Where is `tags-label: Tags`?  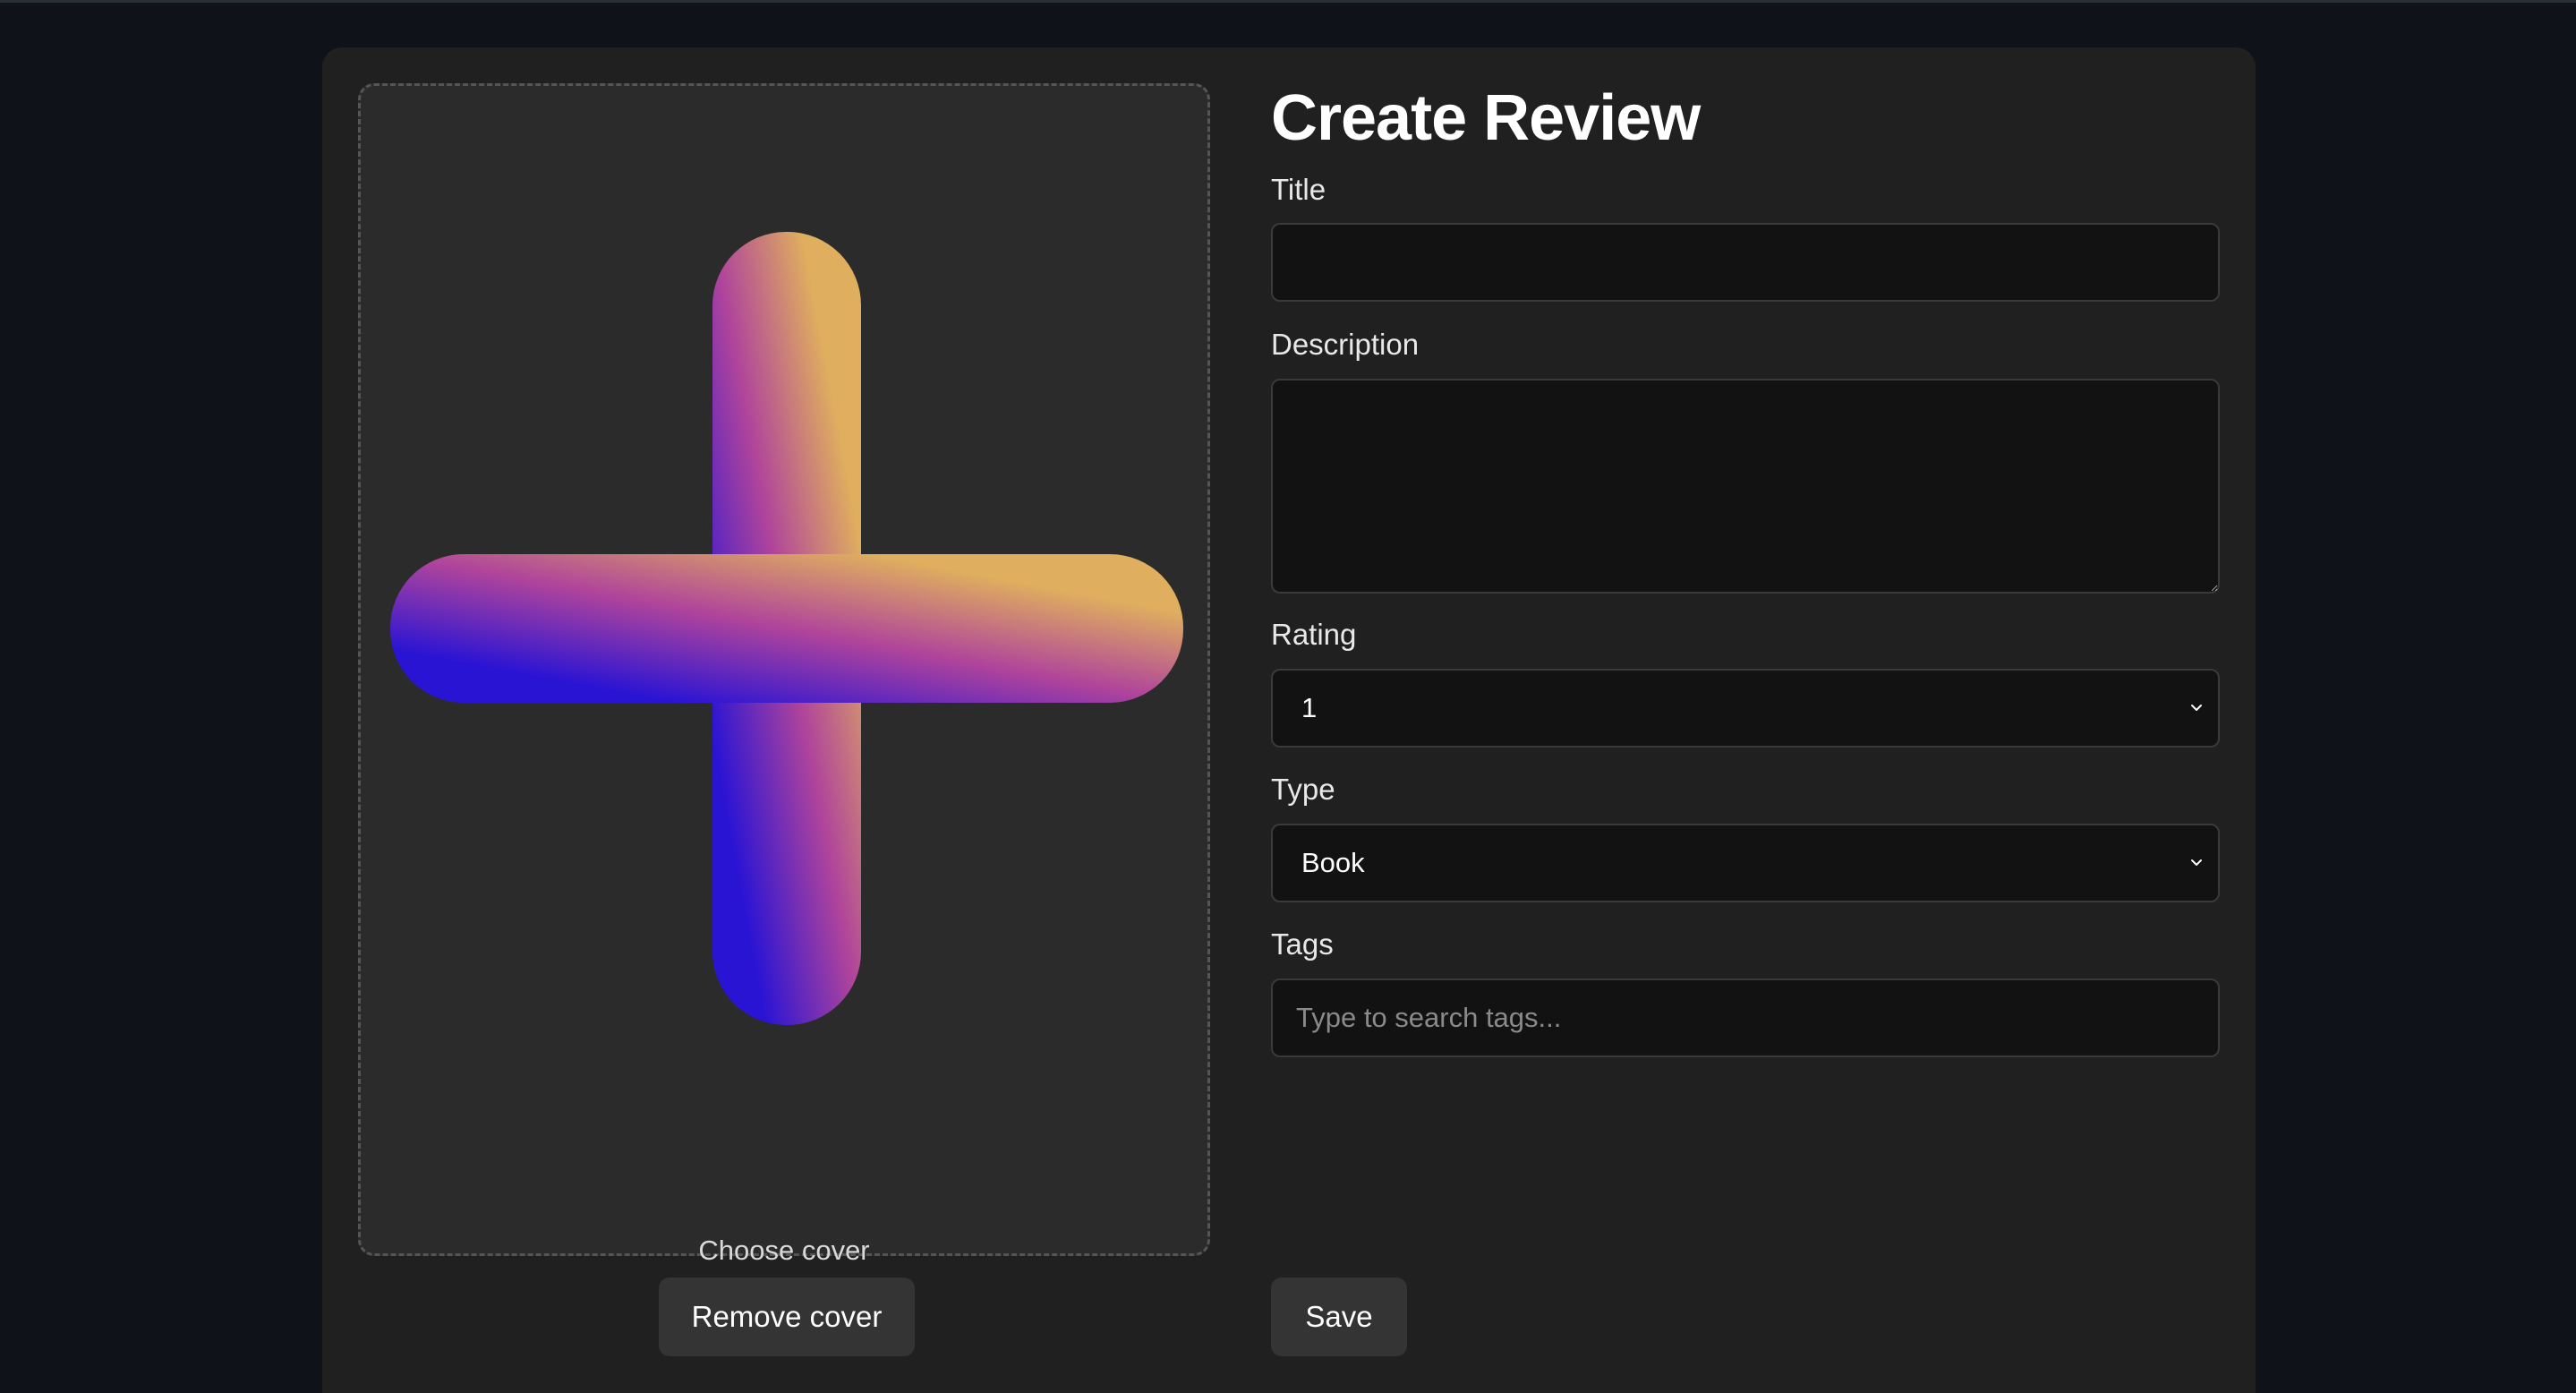 tags-label: Tags is located at coordinates (1302, 944).